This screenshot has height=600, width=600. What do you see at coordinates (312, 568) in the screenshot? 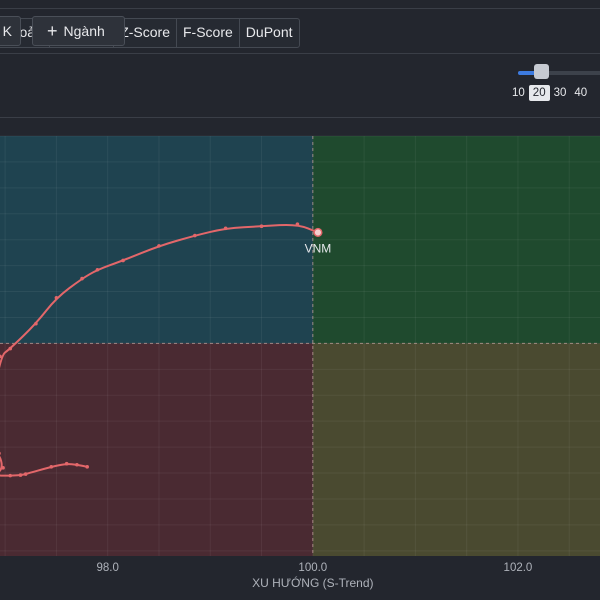
I see `x-tick-label: 100.0` at bounding box center [312, 568].